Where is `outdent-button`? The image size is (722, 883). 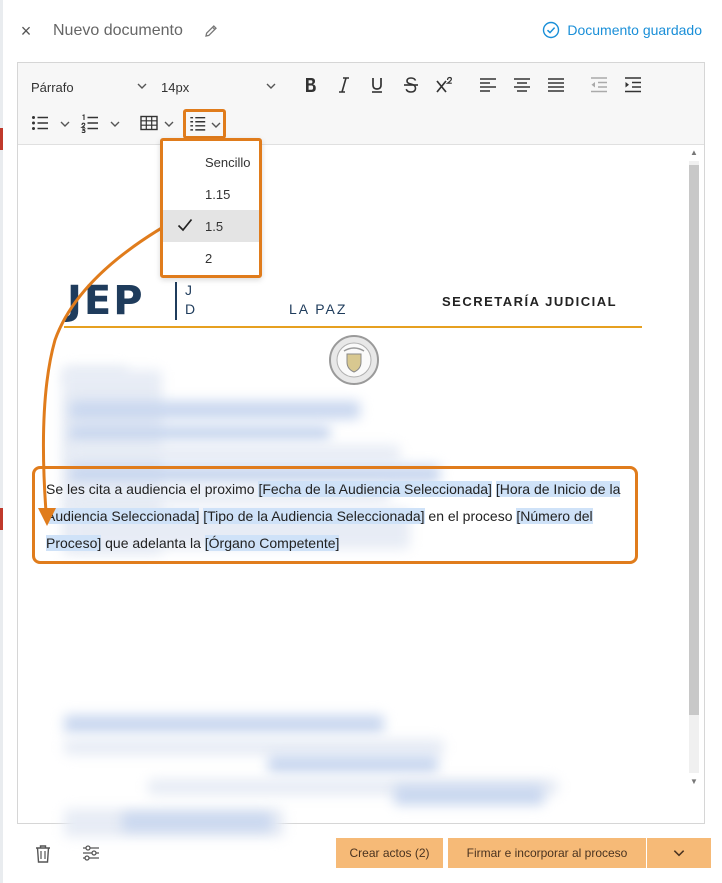 outdent-button is located at coordinates (599, 85).